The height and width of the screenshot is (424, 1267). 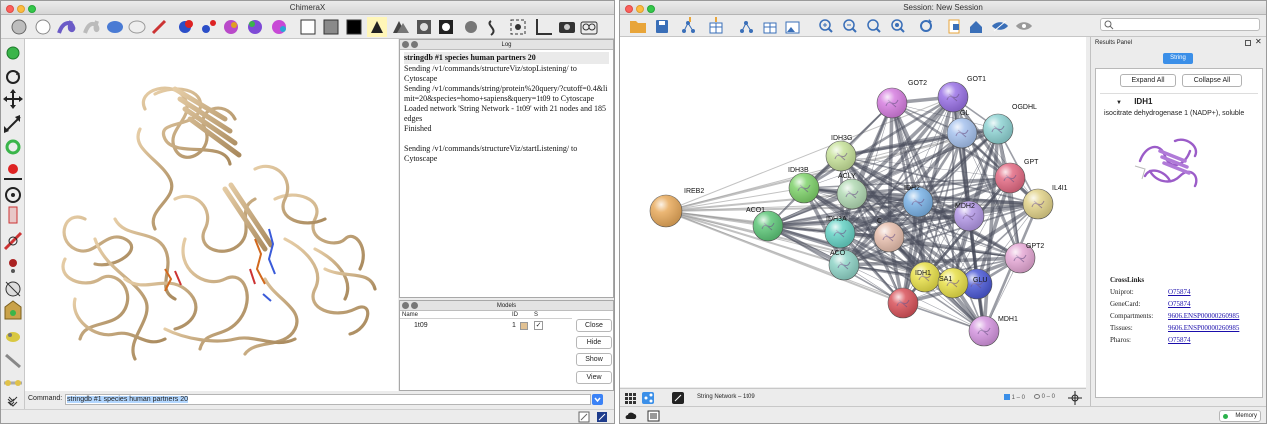 I want to click on translate-atoms-icon, so click(x=13, y=172).